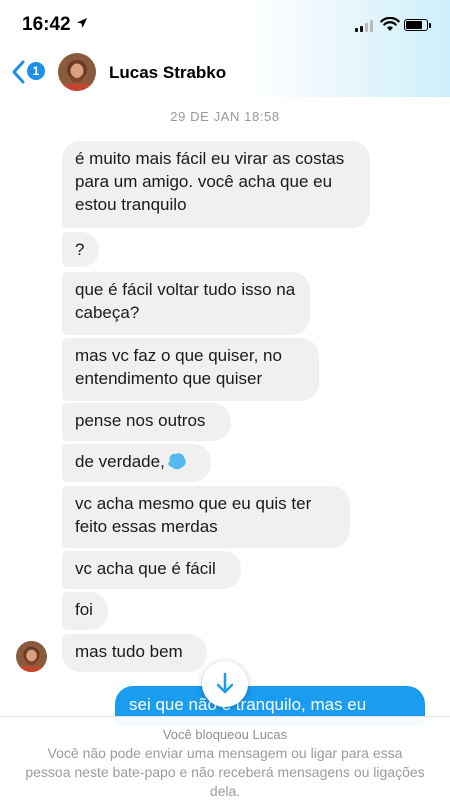  Describe the element at coordinates (364, 26) in the screenshot. I see `cellular-signal-icon` at that location.